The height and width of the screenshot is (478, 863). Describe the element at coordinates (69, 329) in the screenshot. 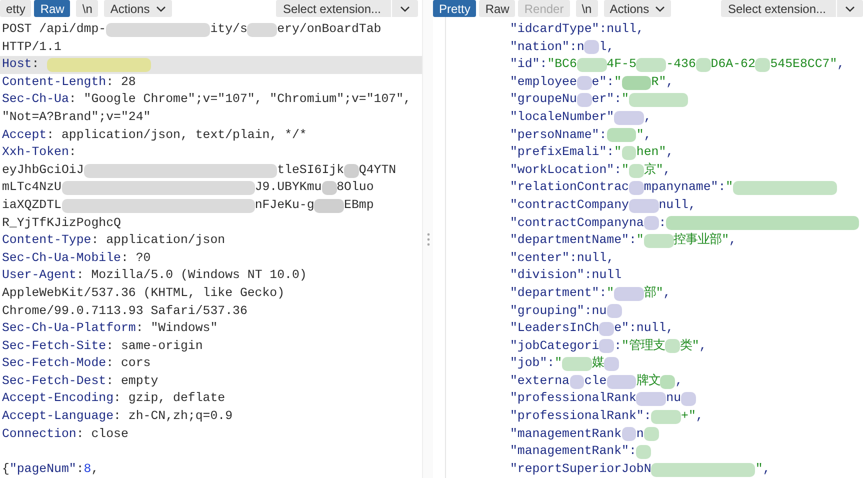

I see `code-text: Sec-Ch-Ua-Platform` at that location.